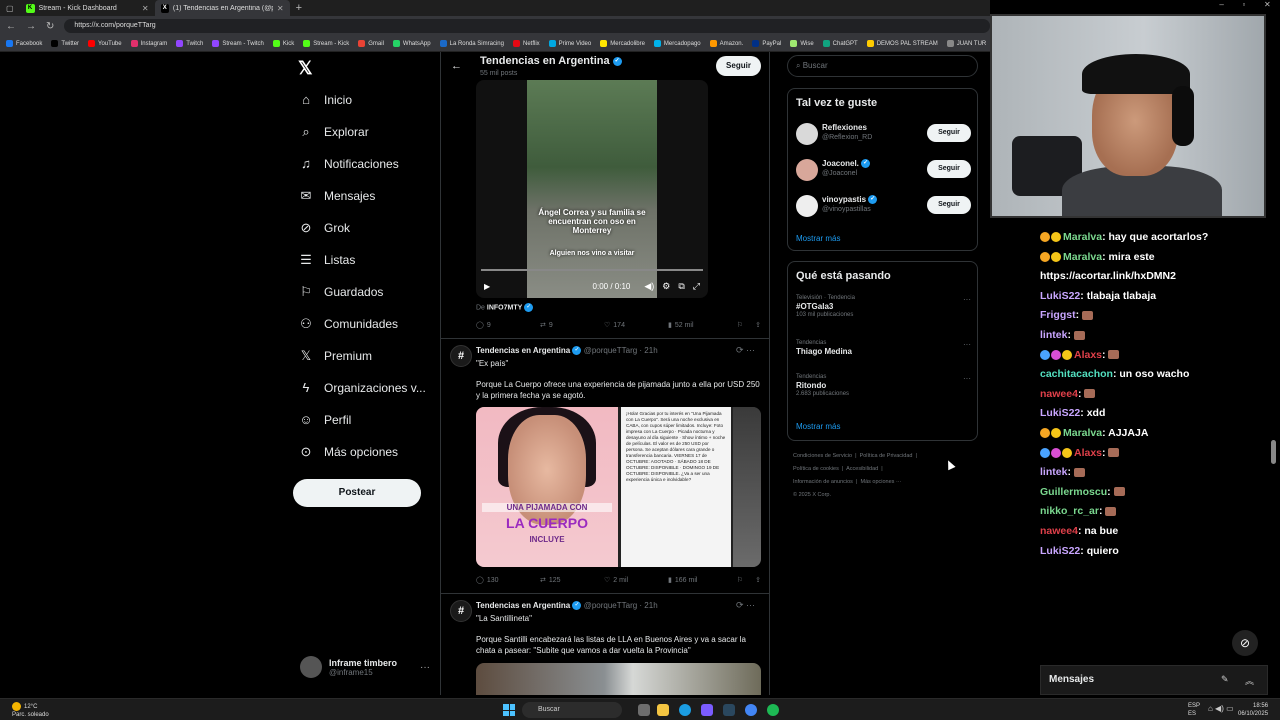 The width and height of the screenshot is (1280, 720). Describe the element at coordinates (816, 469) in the screenshot. I see `footer-link: Política de cookies` at that location.